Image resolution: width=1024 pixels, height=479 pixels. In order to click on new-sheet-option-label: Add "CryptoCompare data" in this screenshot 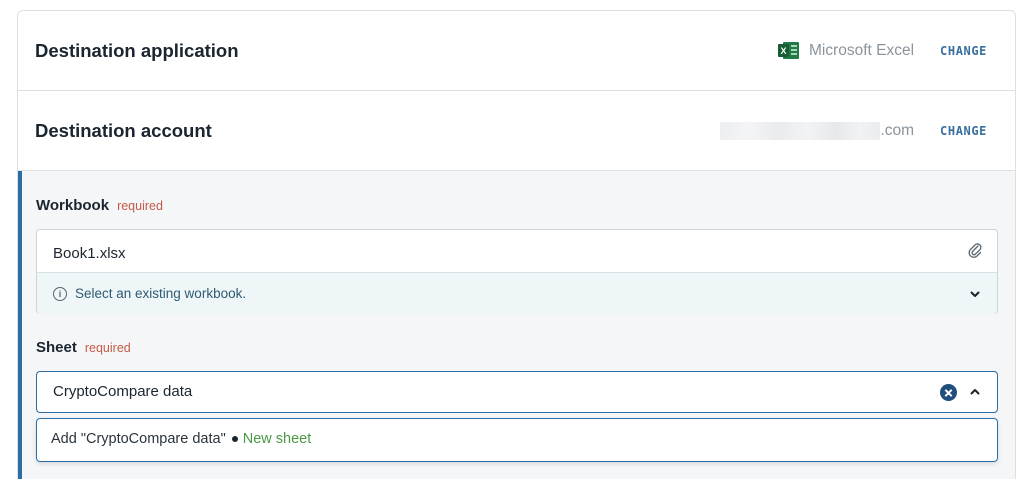, I will do `click(138, 439)`.